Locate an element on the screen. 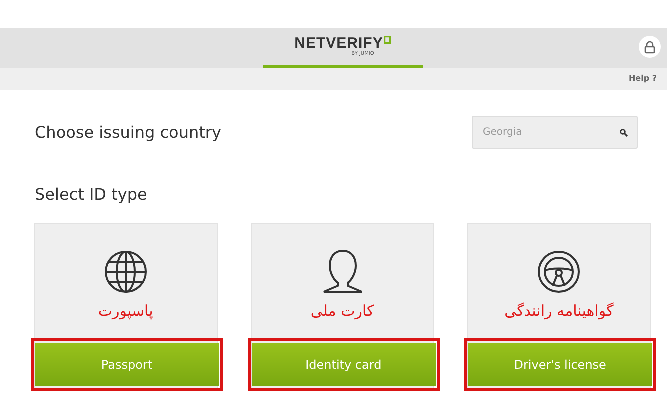  logo-mark-icon is located at coordinates (388, 40).